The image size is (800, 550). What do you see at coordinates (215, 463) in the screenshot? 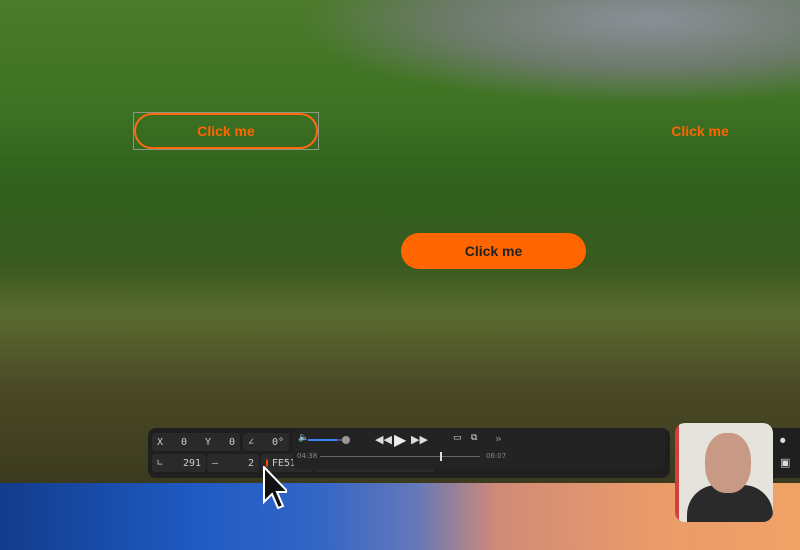
I see `stroke-icon: —` at bounding box center [215, 463].